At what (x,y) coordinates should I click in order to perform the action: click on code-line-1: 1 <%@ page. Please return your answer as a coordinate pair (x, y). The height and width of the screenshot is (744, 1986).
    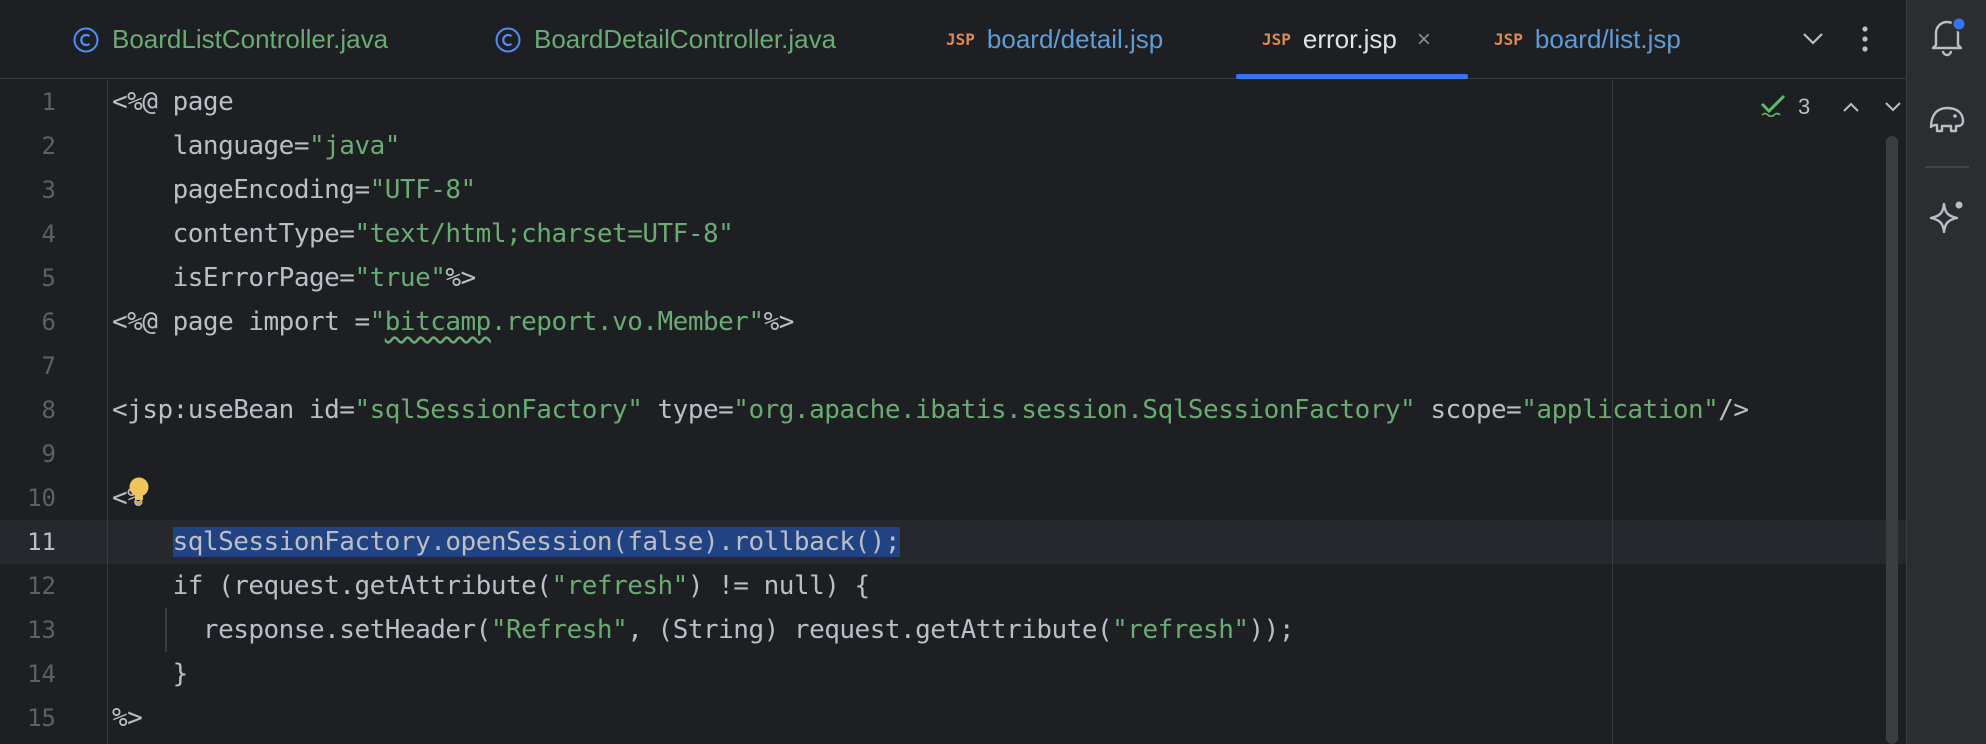
    Looking at the image, I should click on (940, 102).